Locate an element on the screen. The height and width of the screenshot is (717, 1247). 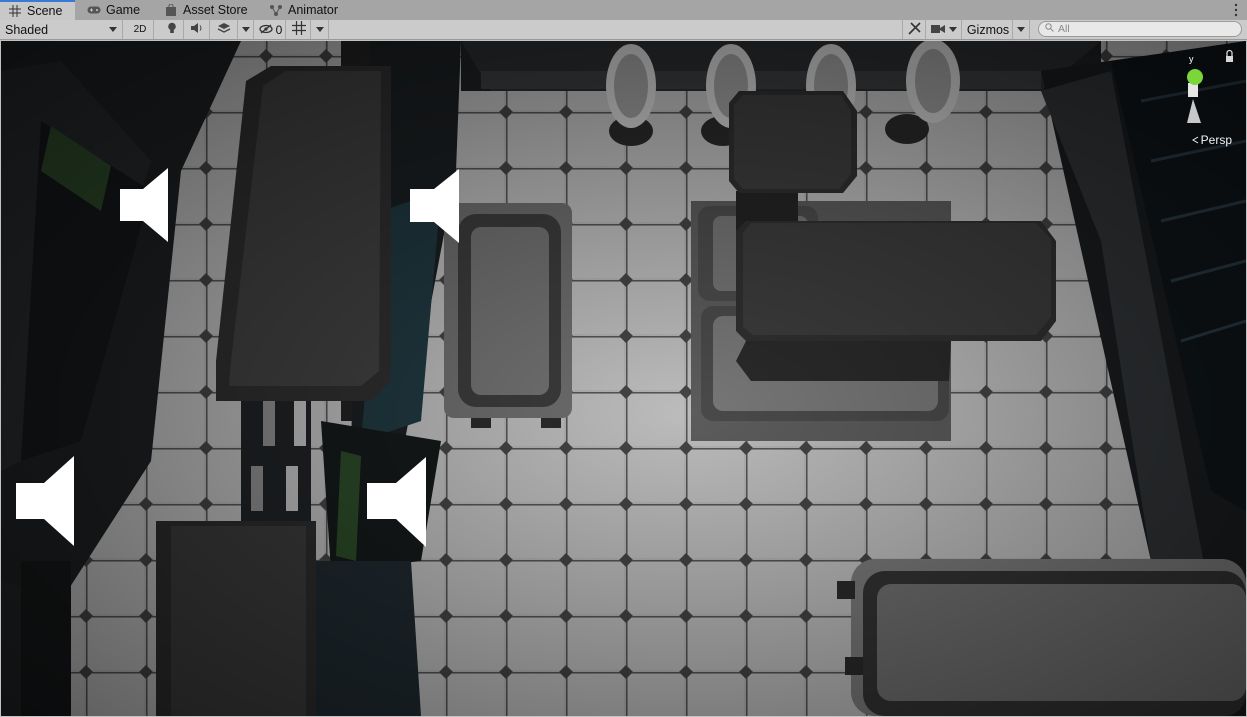
search-placeholder: All is located at coordinates (1064, 29).